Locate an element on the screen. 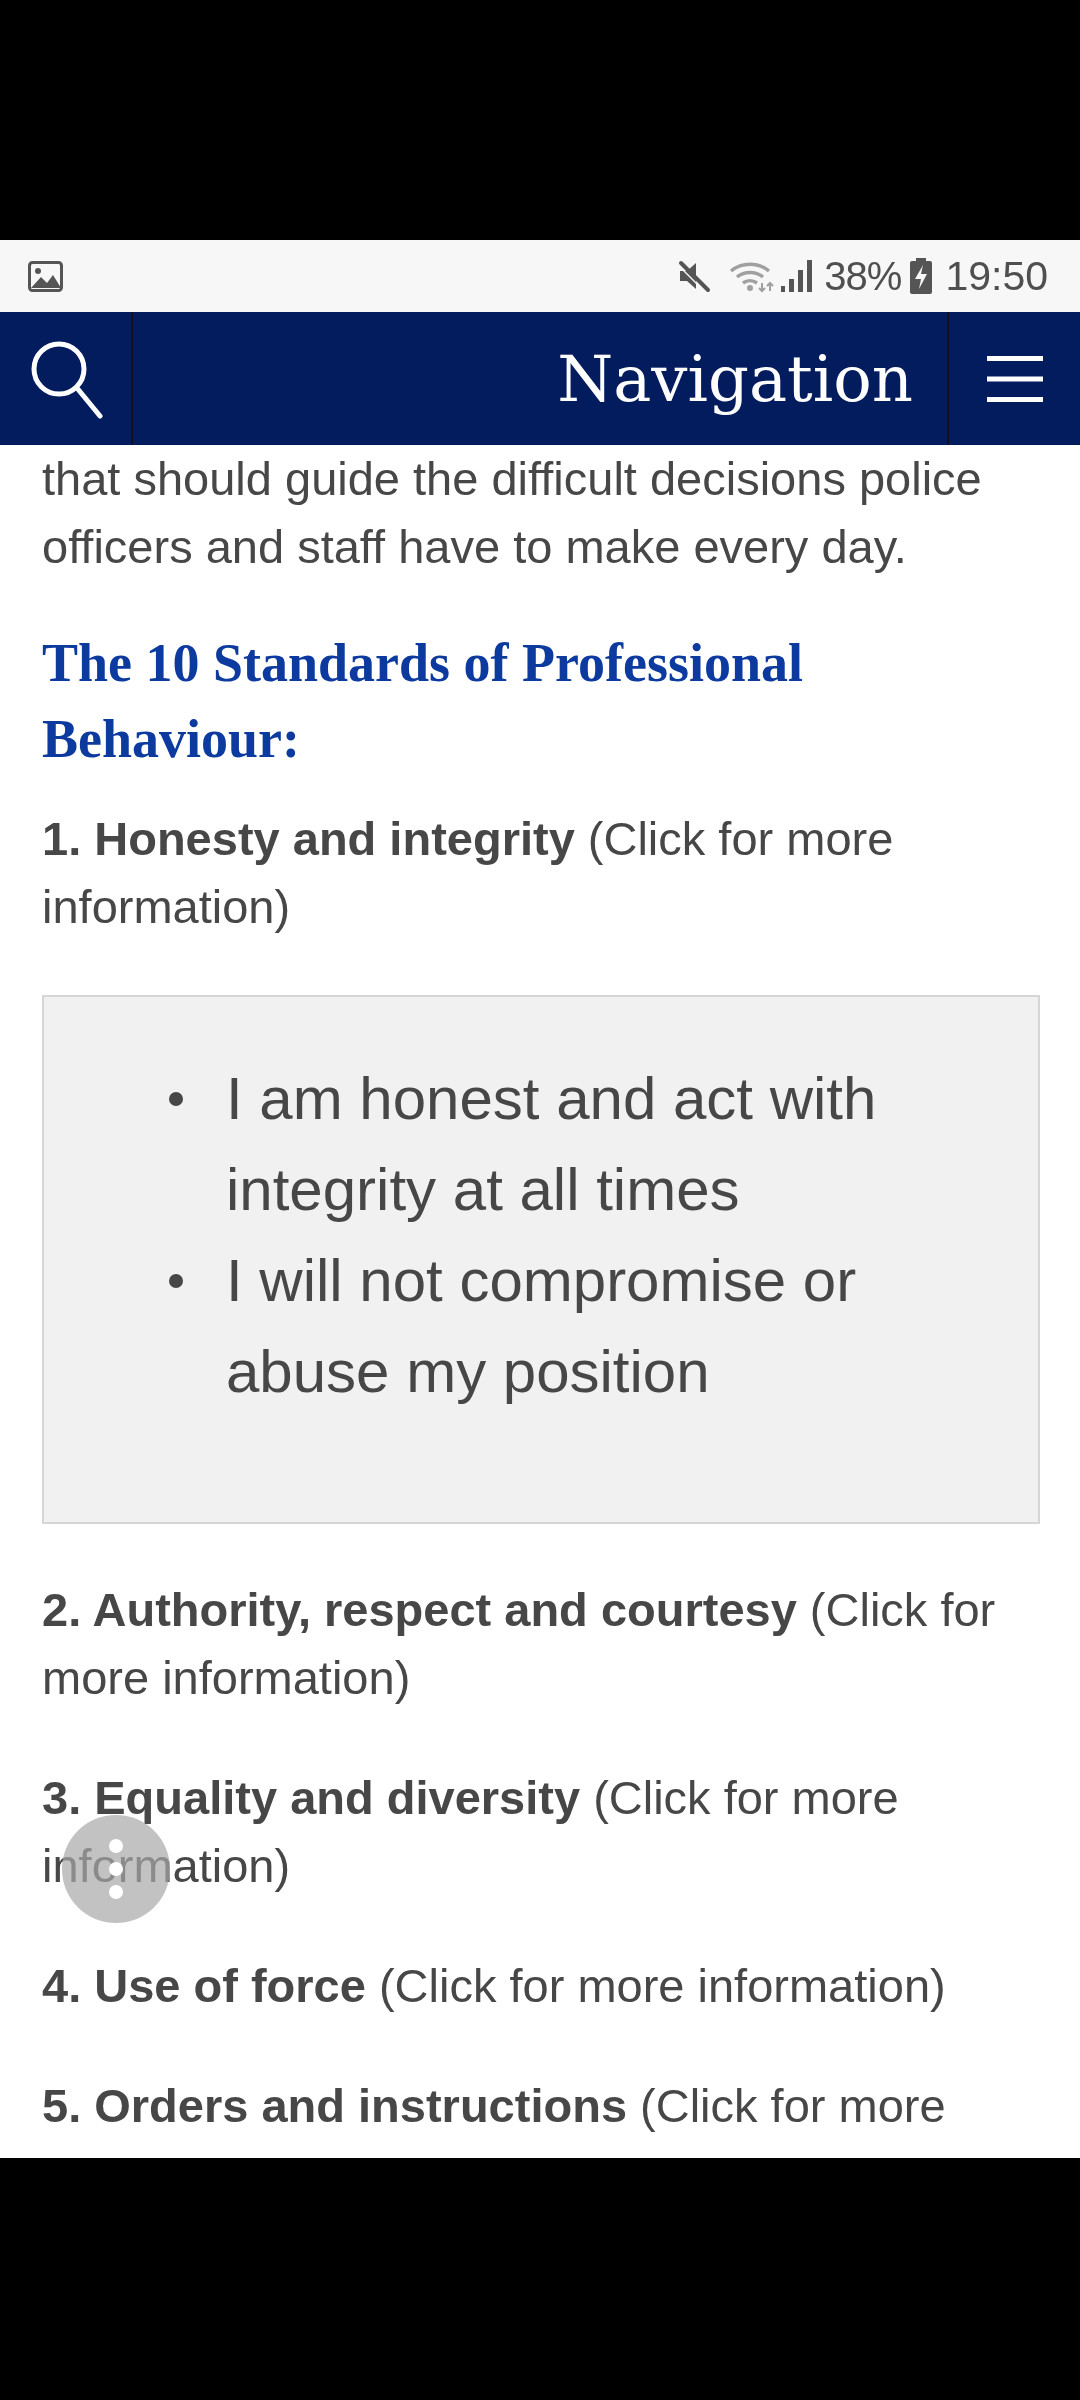  wifi-icon is located at coordinates (752, 276).